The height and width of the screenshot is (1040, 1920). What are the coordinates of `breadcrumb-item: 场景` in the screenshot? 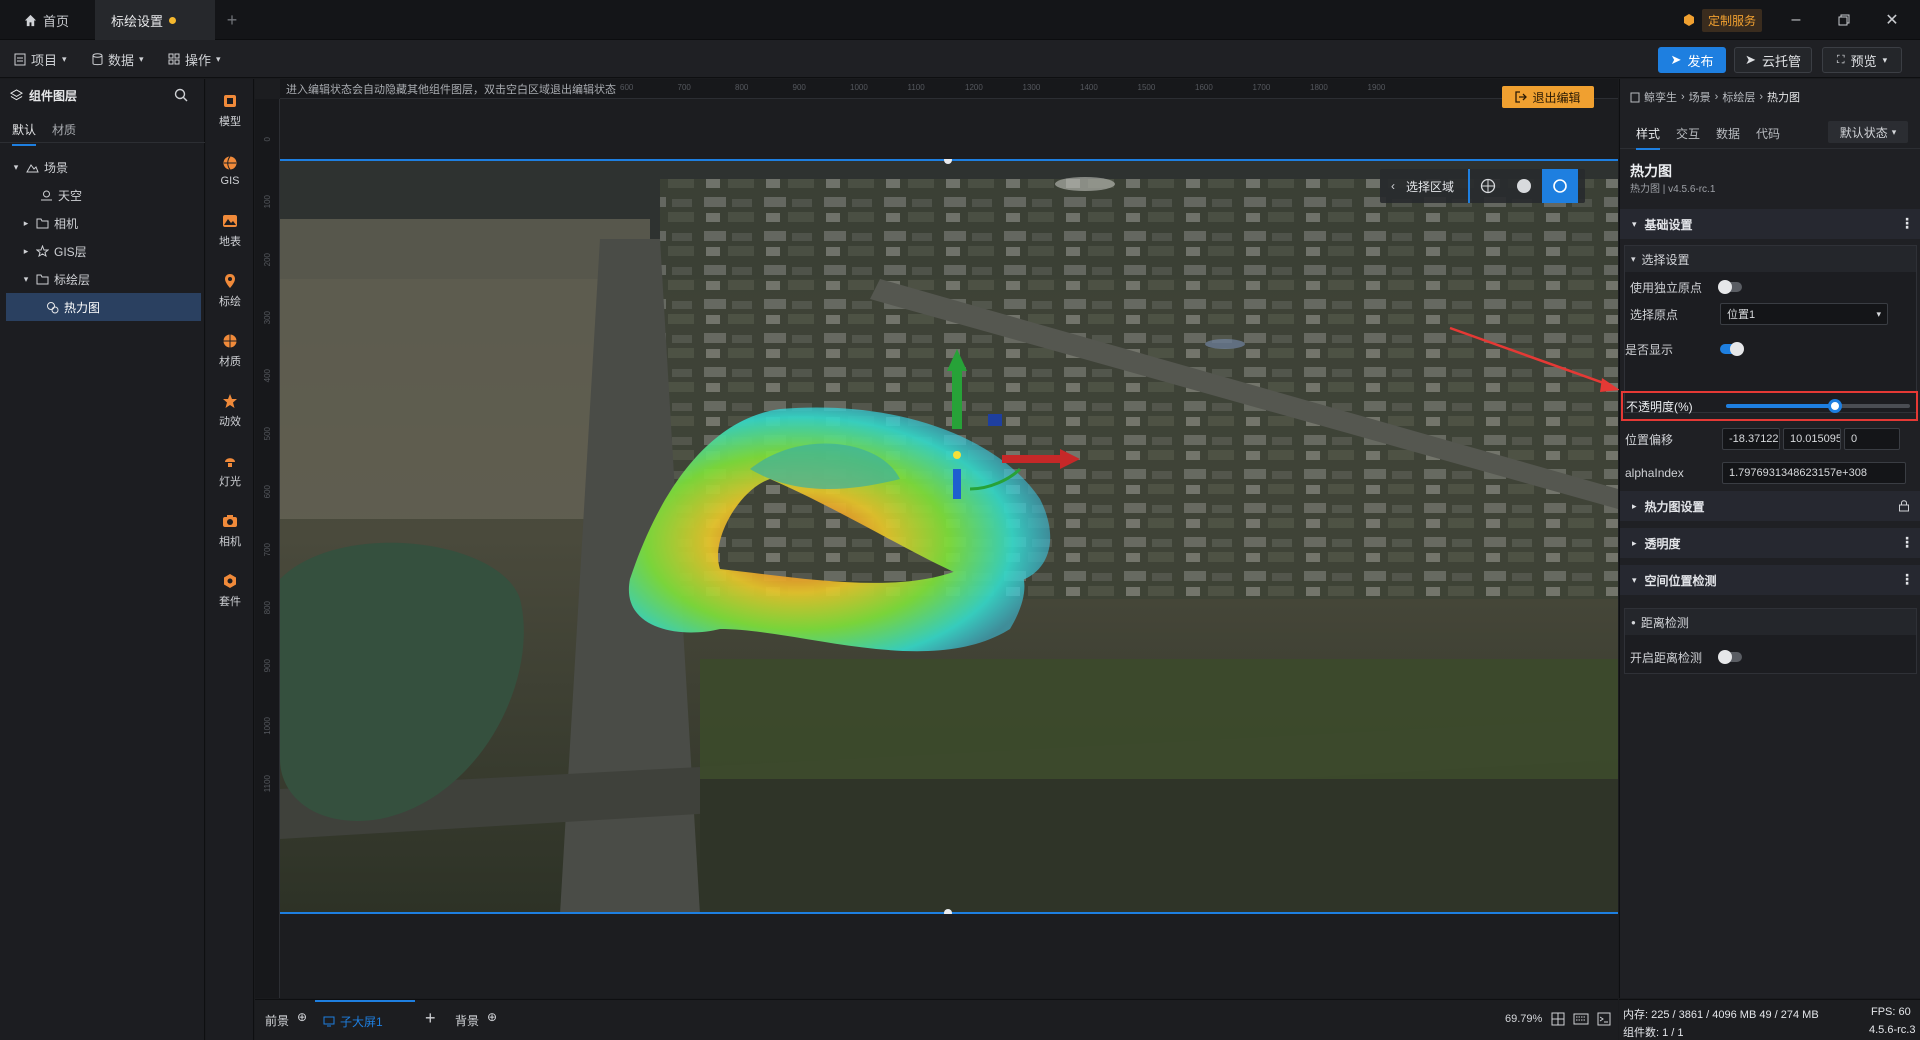 It's located at (1700, 97).